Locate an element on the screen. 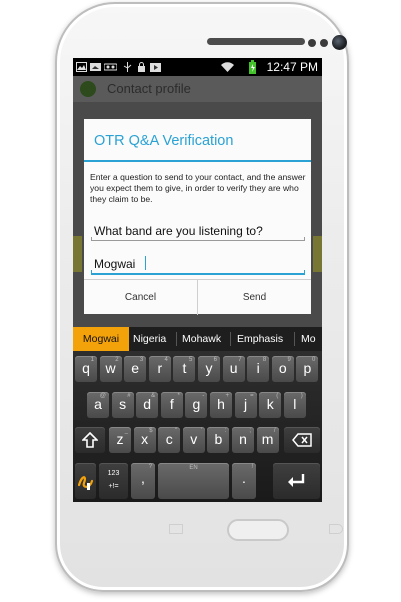 The width and height of the screenshot is (401, 602). key-f: * f is located at coordinates (171, 405).